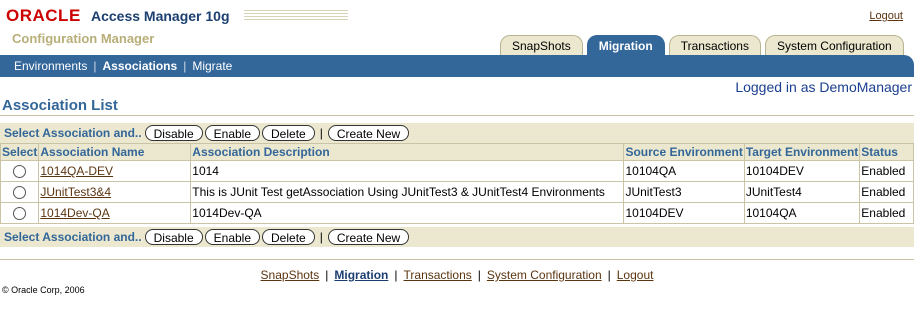  What do you see at coordinates (684, 192) in the screenshot?
I see `source-environment: JUnitTest3` at bounding box center [684, 192].